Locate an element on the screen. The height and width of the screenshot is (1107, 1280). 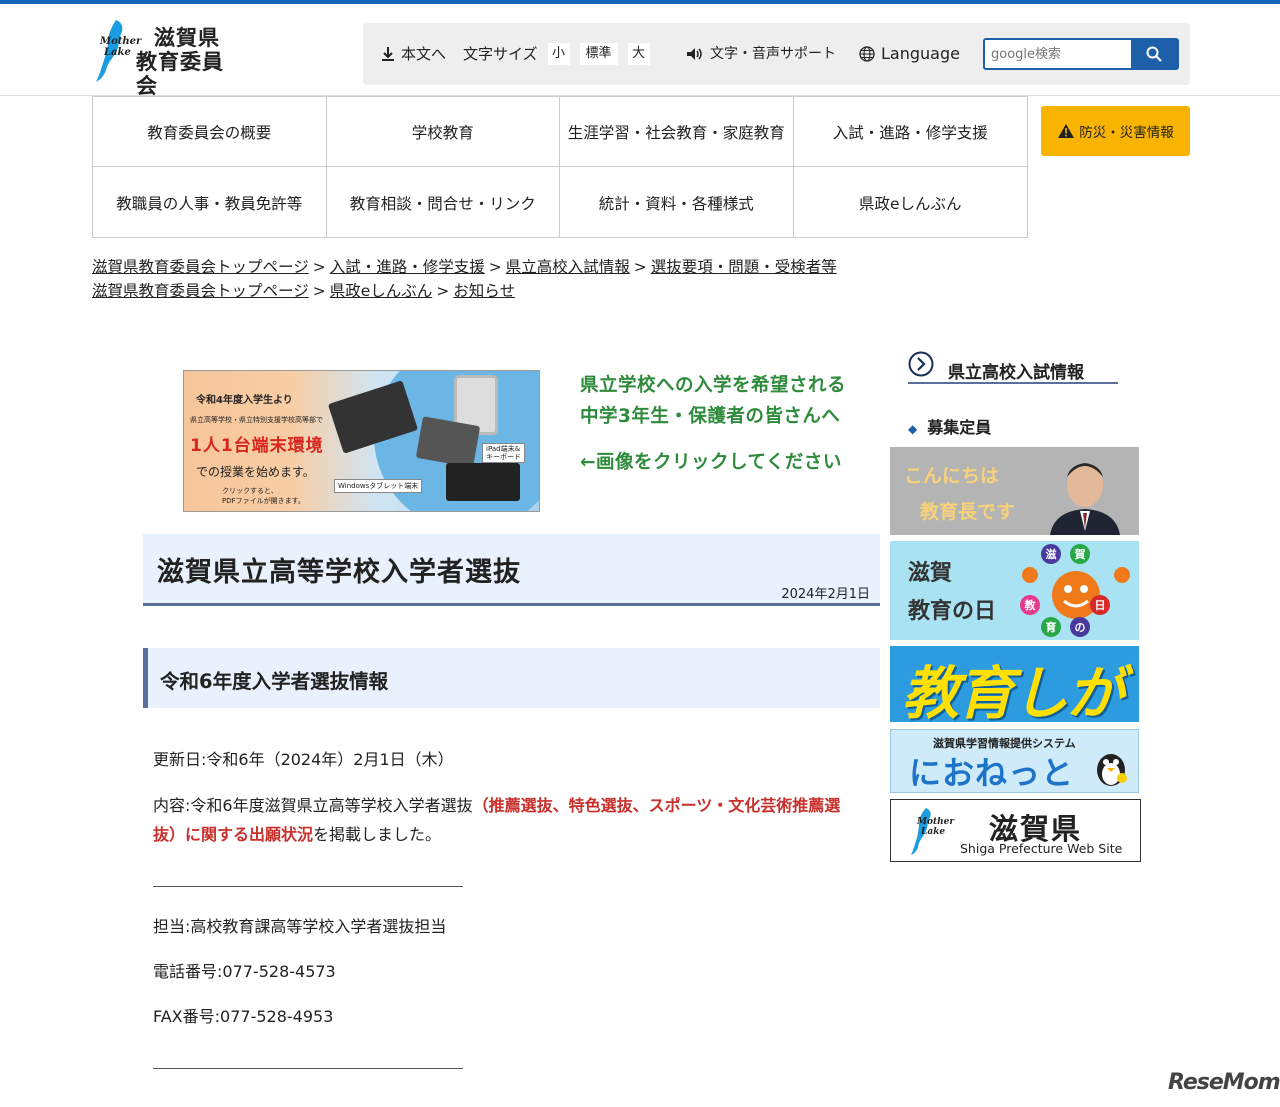
highlighted-content: 抜）に関する出願状況 is located at coordinates (233, 834).